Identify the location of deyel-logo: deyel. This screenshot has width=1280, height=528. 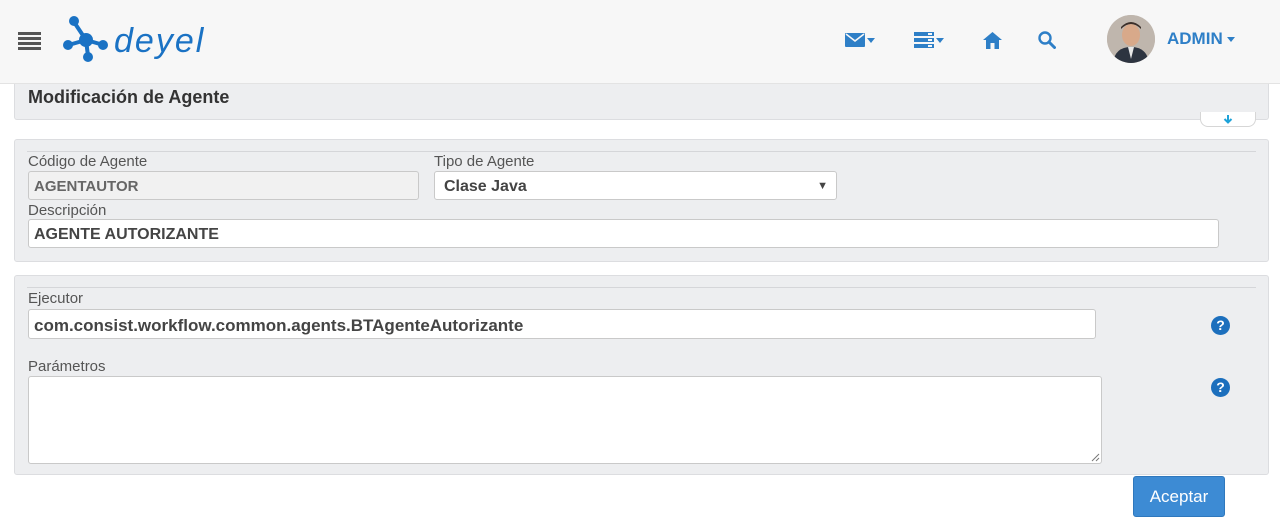
(177, 38).